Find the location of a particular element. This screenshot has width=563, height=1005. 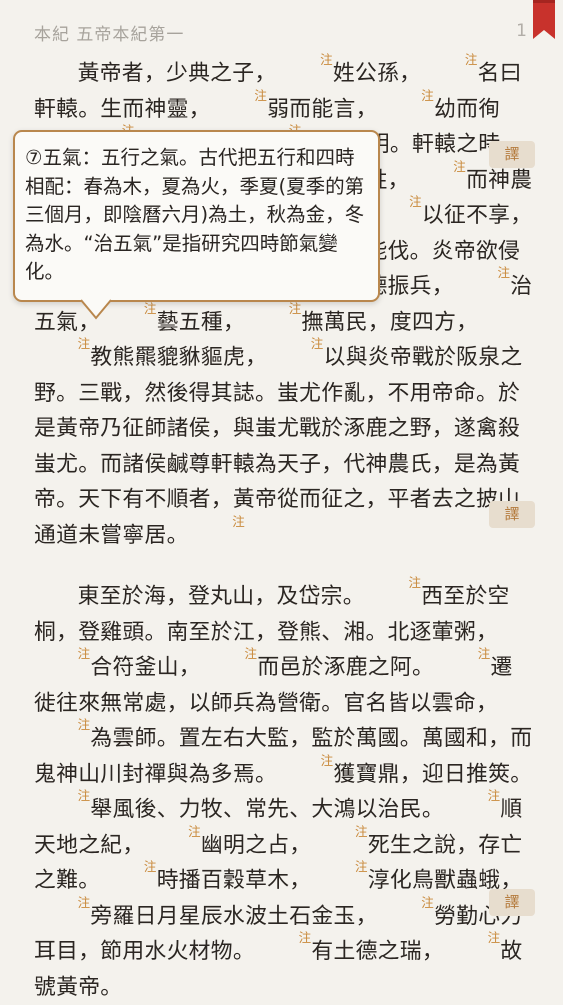

chapter-title: 本紀 五帝本紀第一 is located at coordinates (109, 35).